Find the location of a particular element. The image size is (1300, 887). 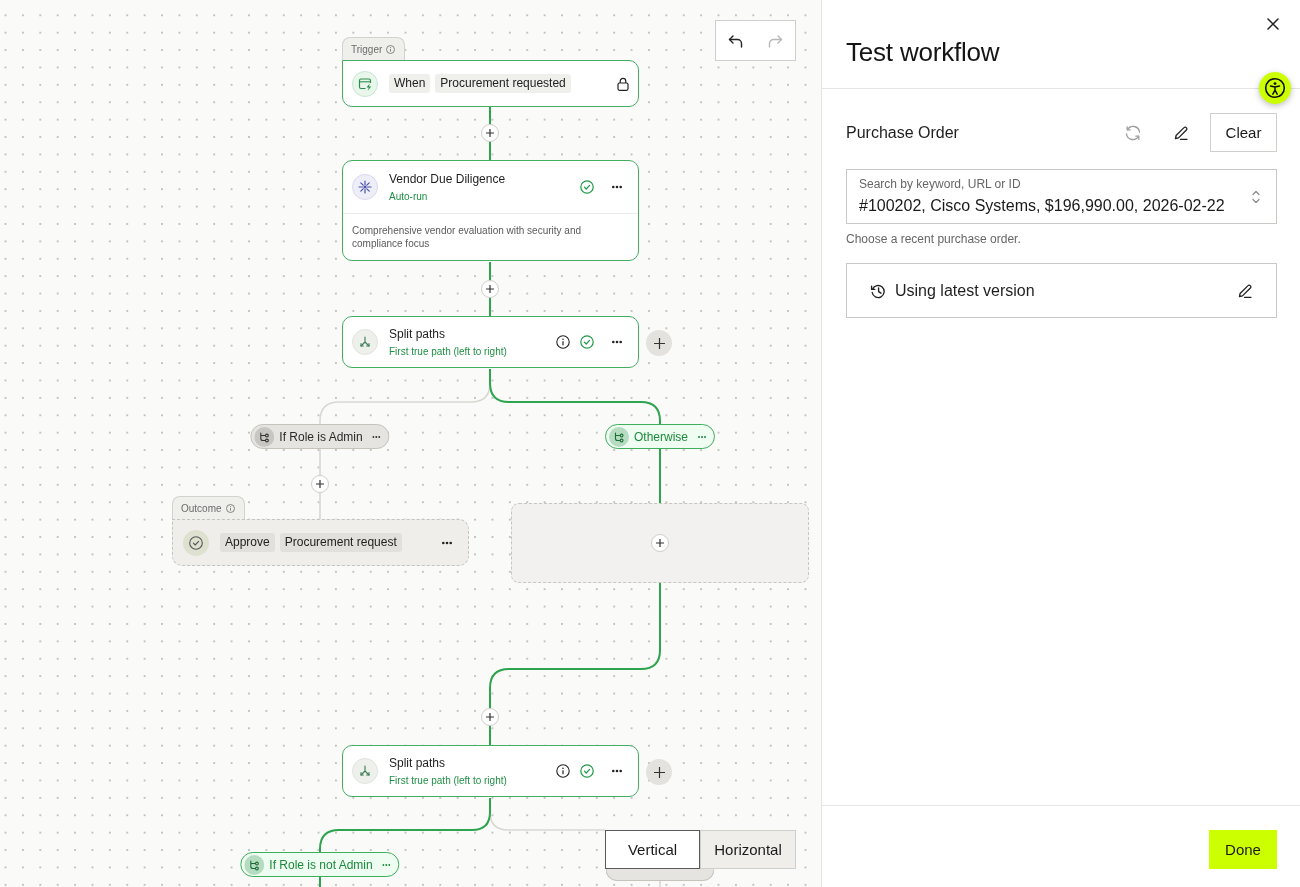

done-button: Done is located at coordinates (1243, 849).